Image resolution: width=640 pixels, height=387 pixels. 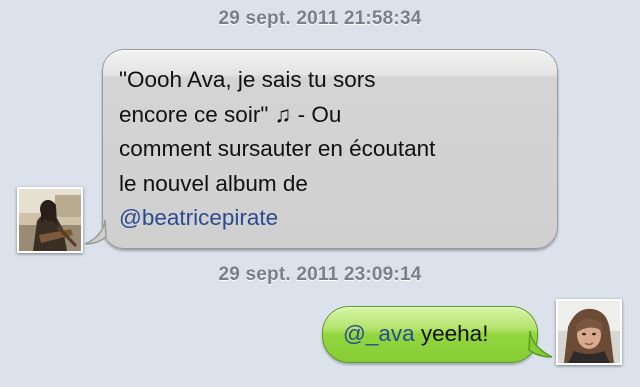 I want to click on mention-link: @_ava, so click(x=379, y=333).